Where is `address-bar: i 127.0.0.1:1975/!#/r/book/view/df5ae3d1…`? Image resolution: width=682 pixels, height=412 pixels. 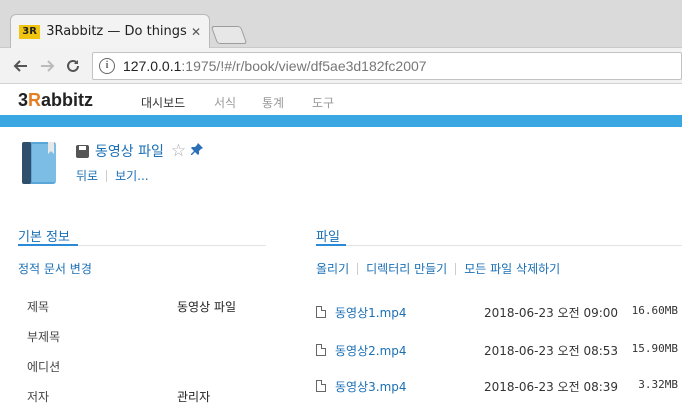
address-bar: i 127.0.0.1:1975/!#/r/book/view/df5ae3d1… is located at coordinates (387, 65).